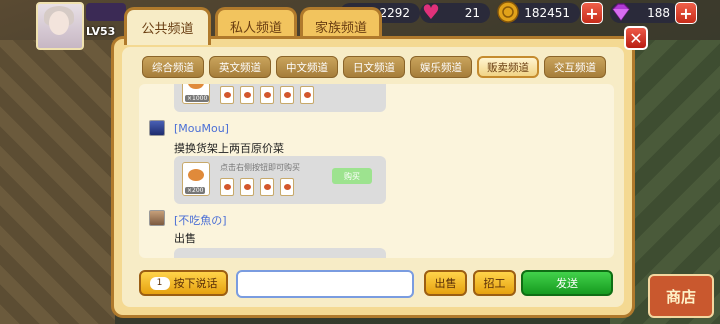 Image resolution: width=720 pixels, height=324 pixels. I want to click on game-background-left, so click(57, 182).